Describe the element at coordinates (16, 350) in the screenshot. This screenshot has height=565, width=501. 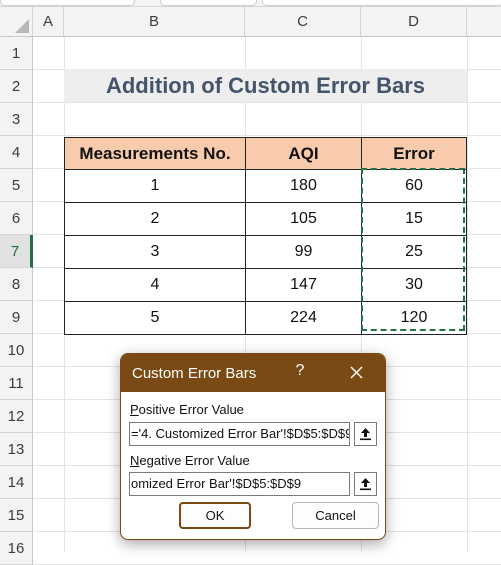
I see `row-header-10: 10` at that location.